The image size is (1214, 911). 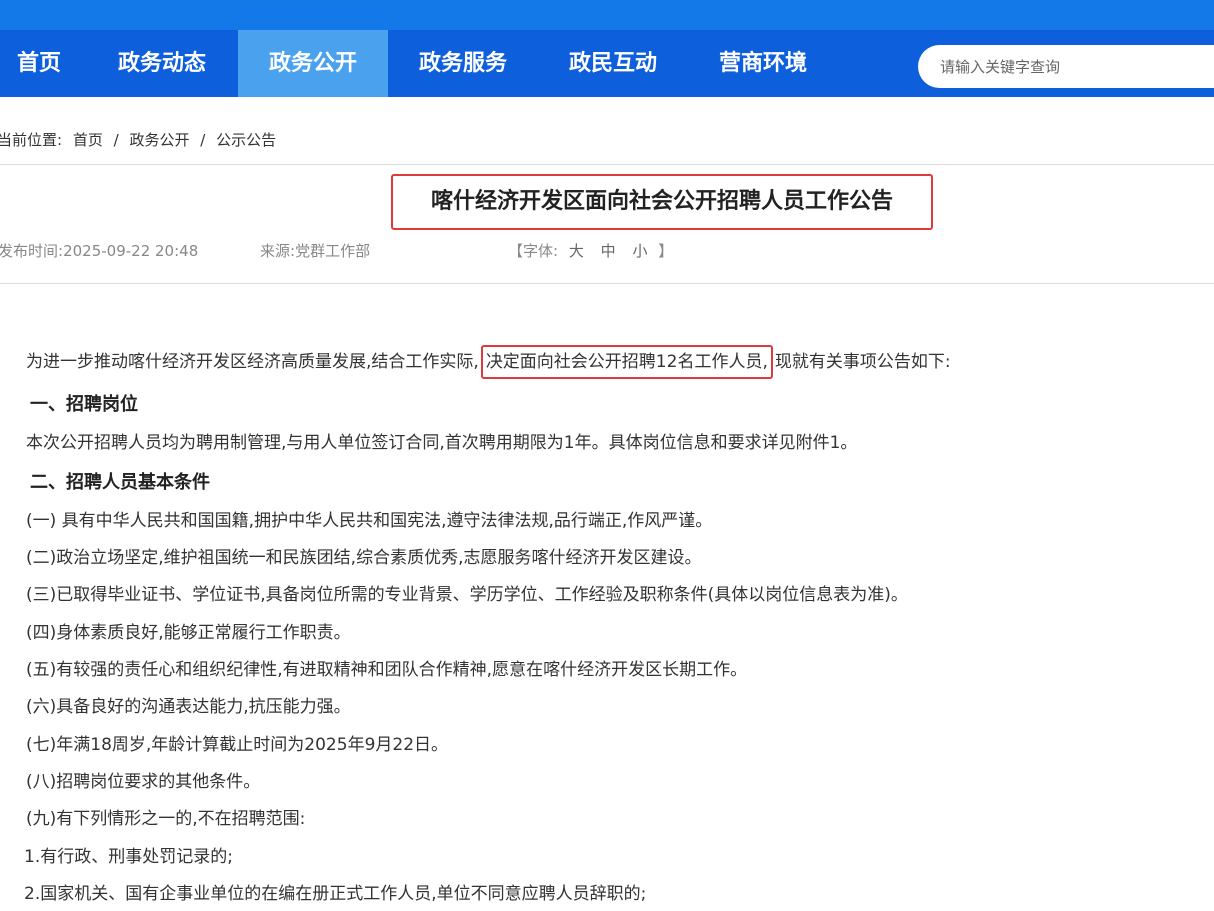 I want to click on highlighted-recruitment-count: 决定面向社会公开招聘12名工作人员,, so click(x=626, y=362).